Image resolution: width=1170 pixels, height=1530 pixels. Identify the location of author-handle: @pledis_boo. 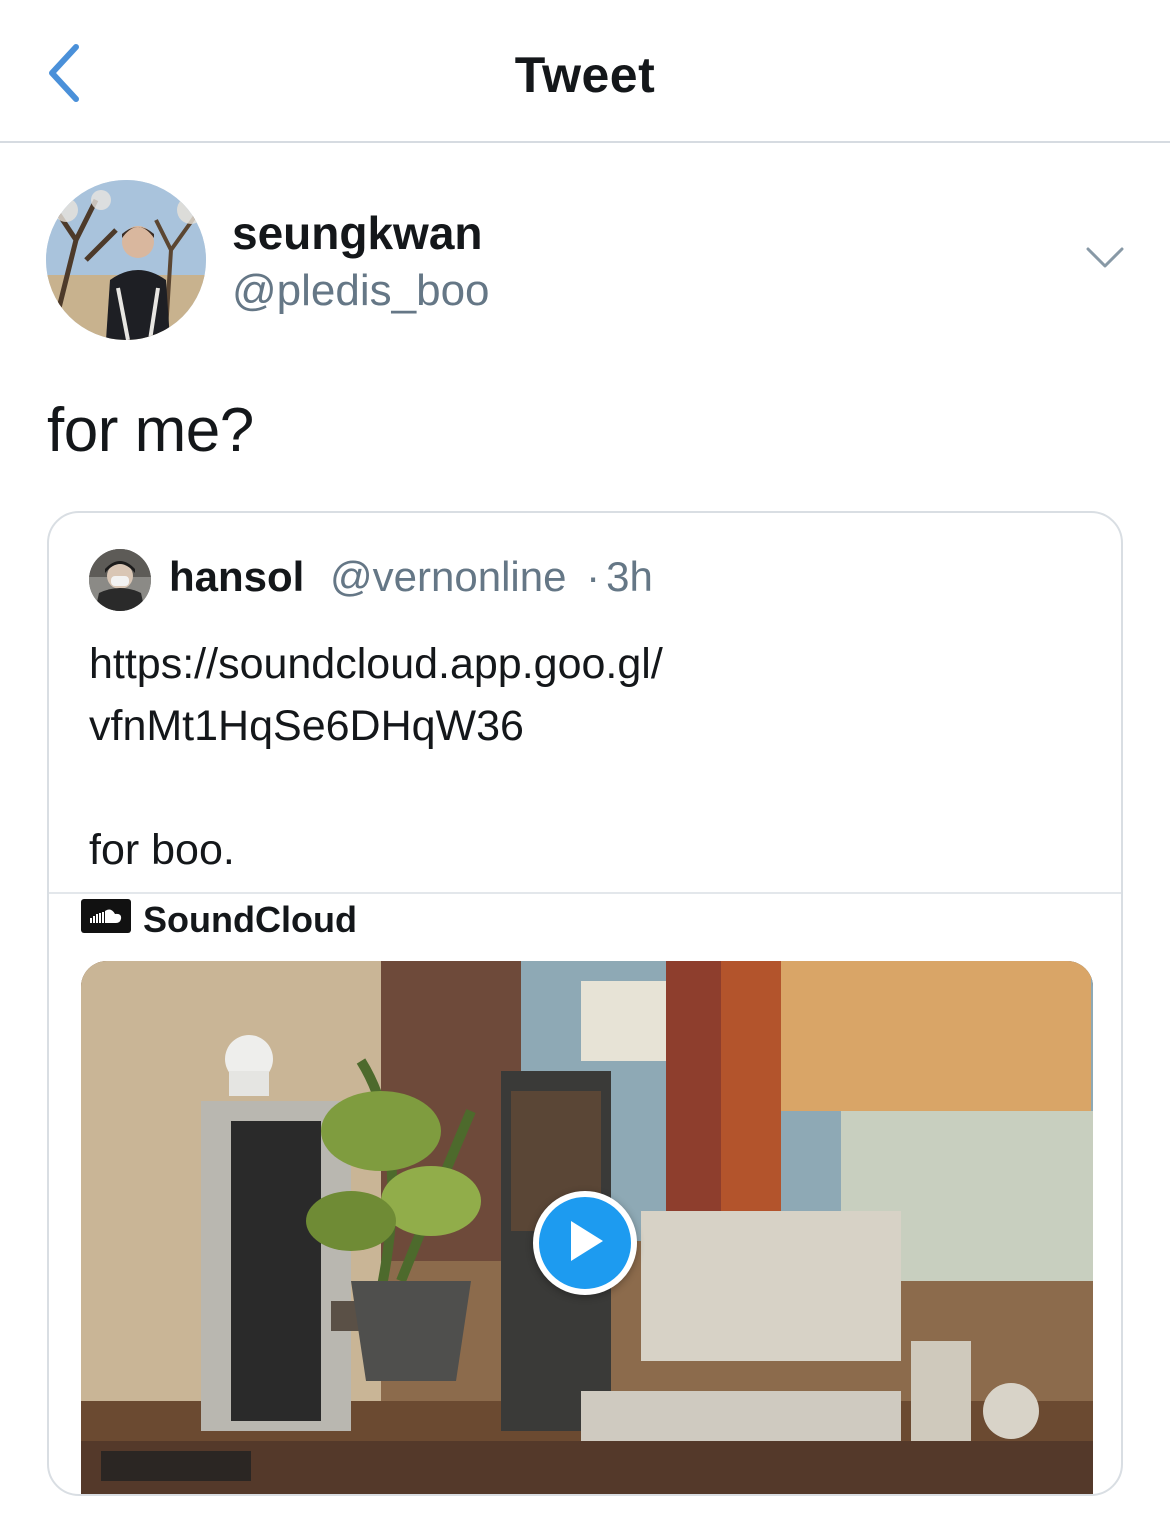
(361, 291).